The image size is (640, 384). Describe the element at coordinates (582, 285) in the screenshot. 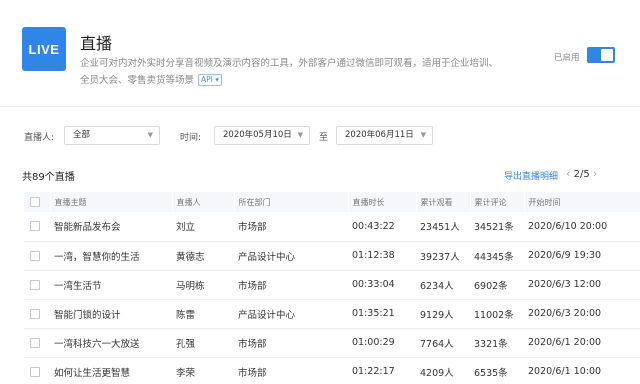

I see `start-time-cell: 2020/6/3 12:00` at that location.